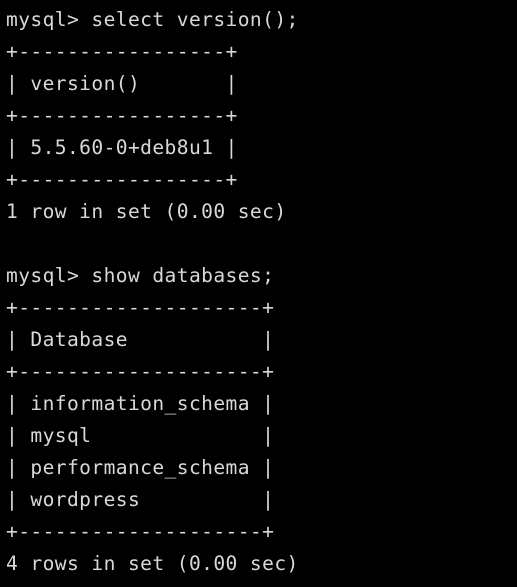 Image resolution: width=517 pixels, height=587 pixels. Describe the element at coordinates (140, 339) in the screenshot. I see `table-header-line: | Database |` at that location.